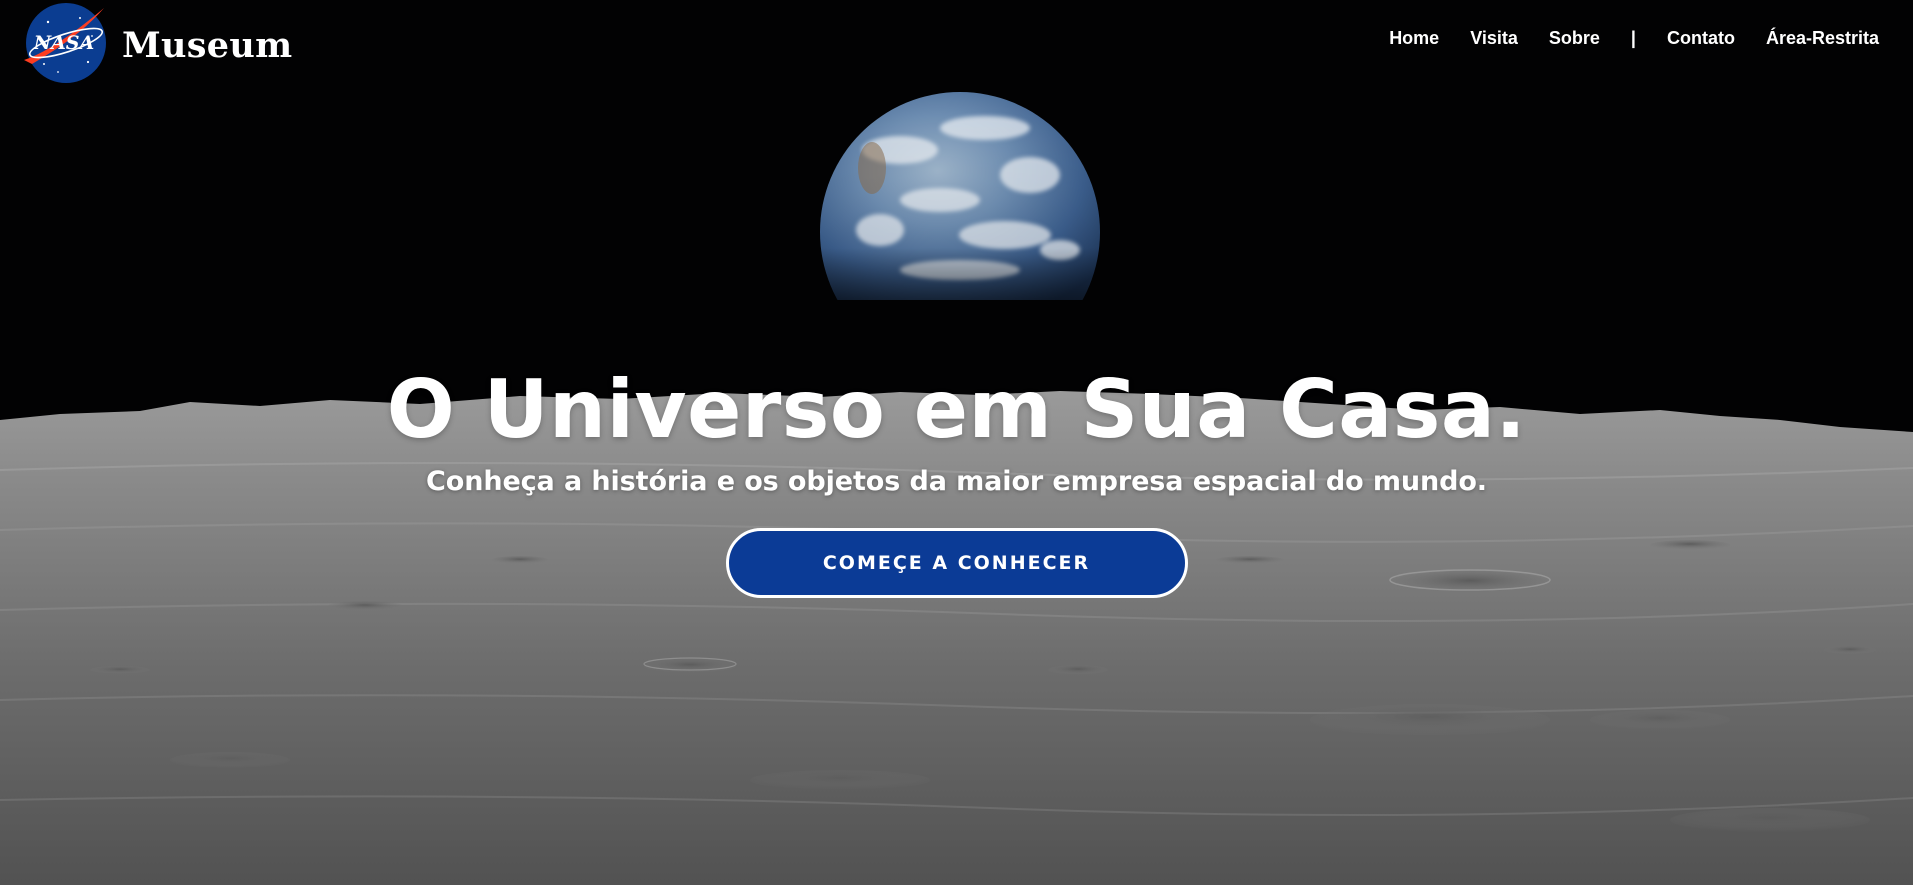  What do you see at coordinates (1822, 38) in the screenshot?
I see `nav-area-restrita: Área-Restrita` at bounding box center [1822, 38].